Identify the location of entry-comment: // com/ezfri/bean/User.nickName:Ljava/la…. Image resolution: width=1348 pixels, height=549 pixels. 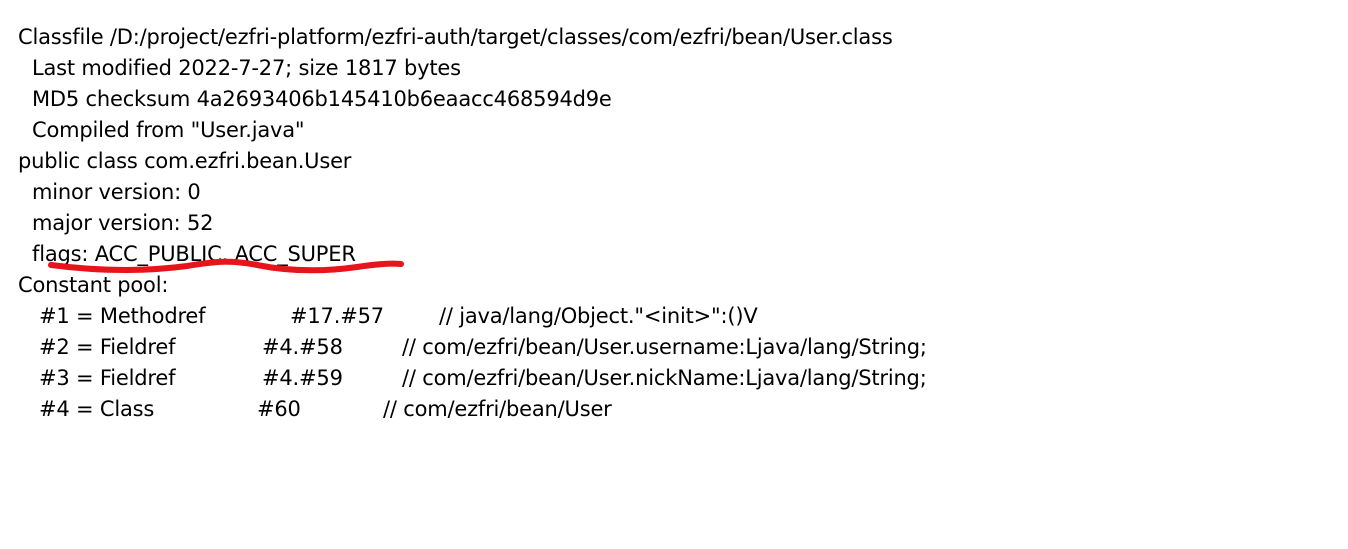
(664, 378).